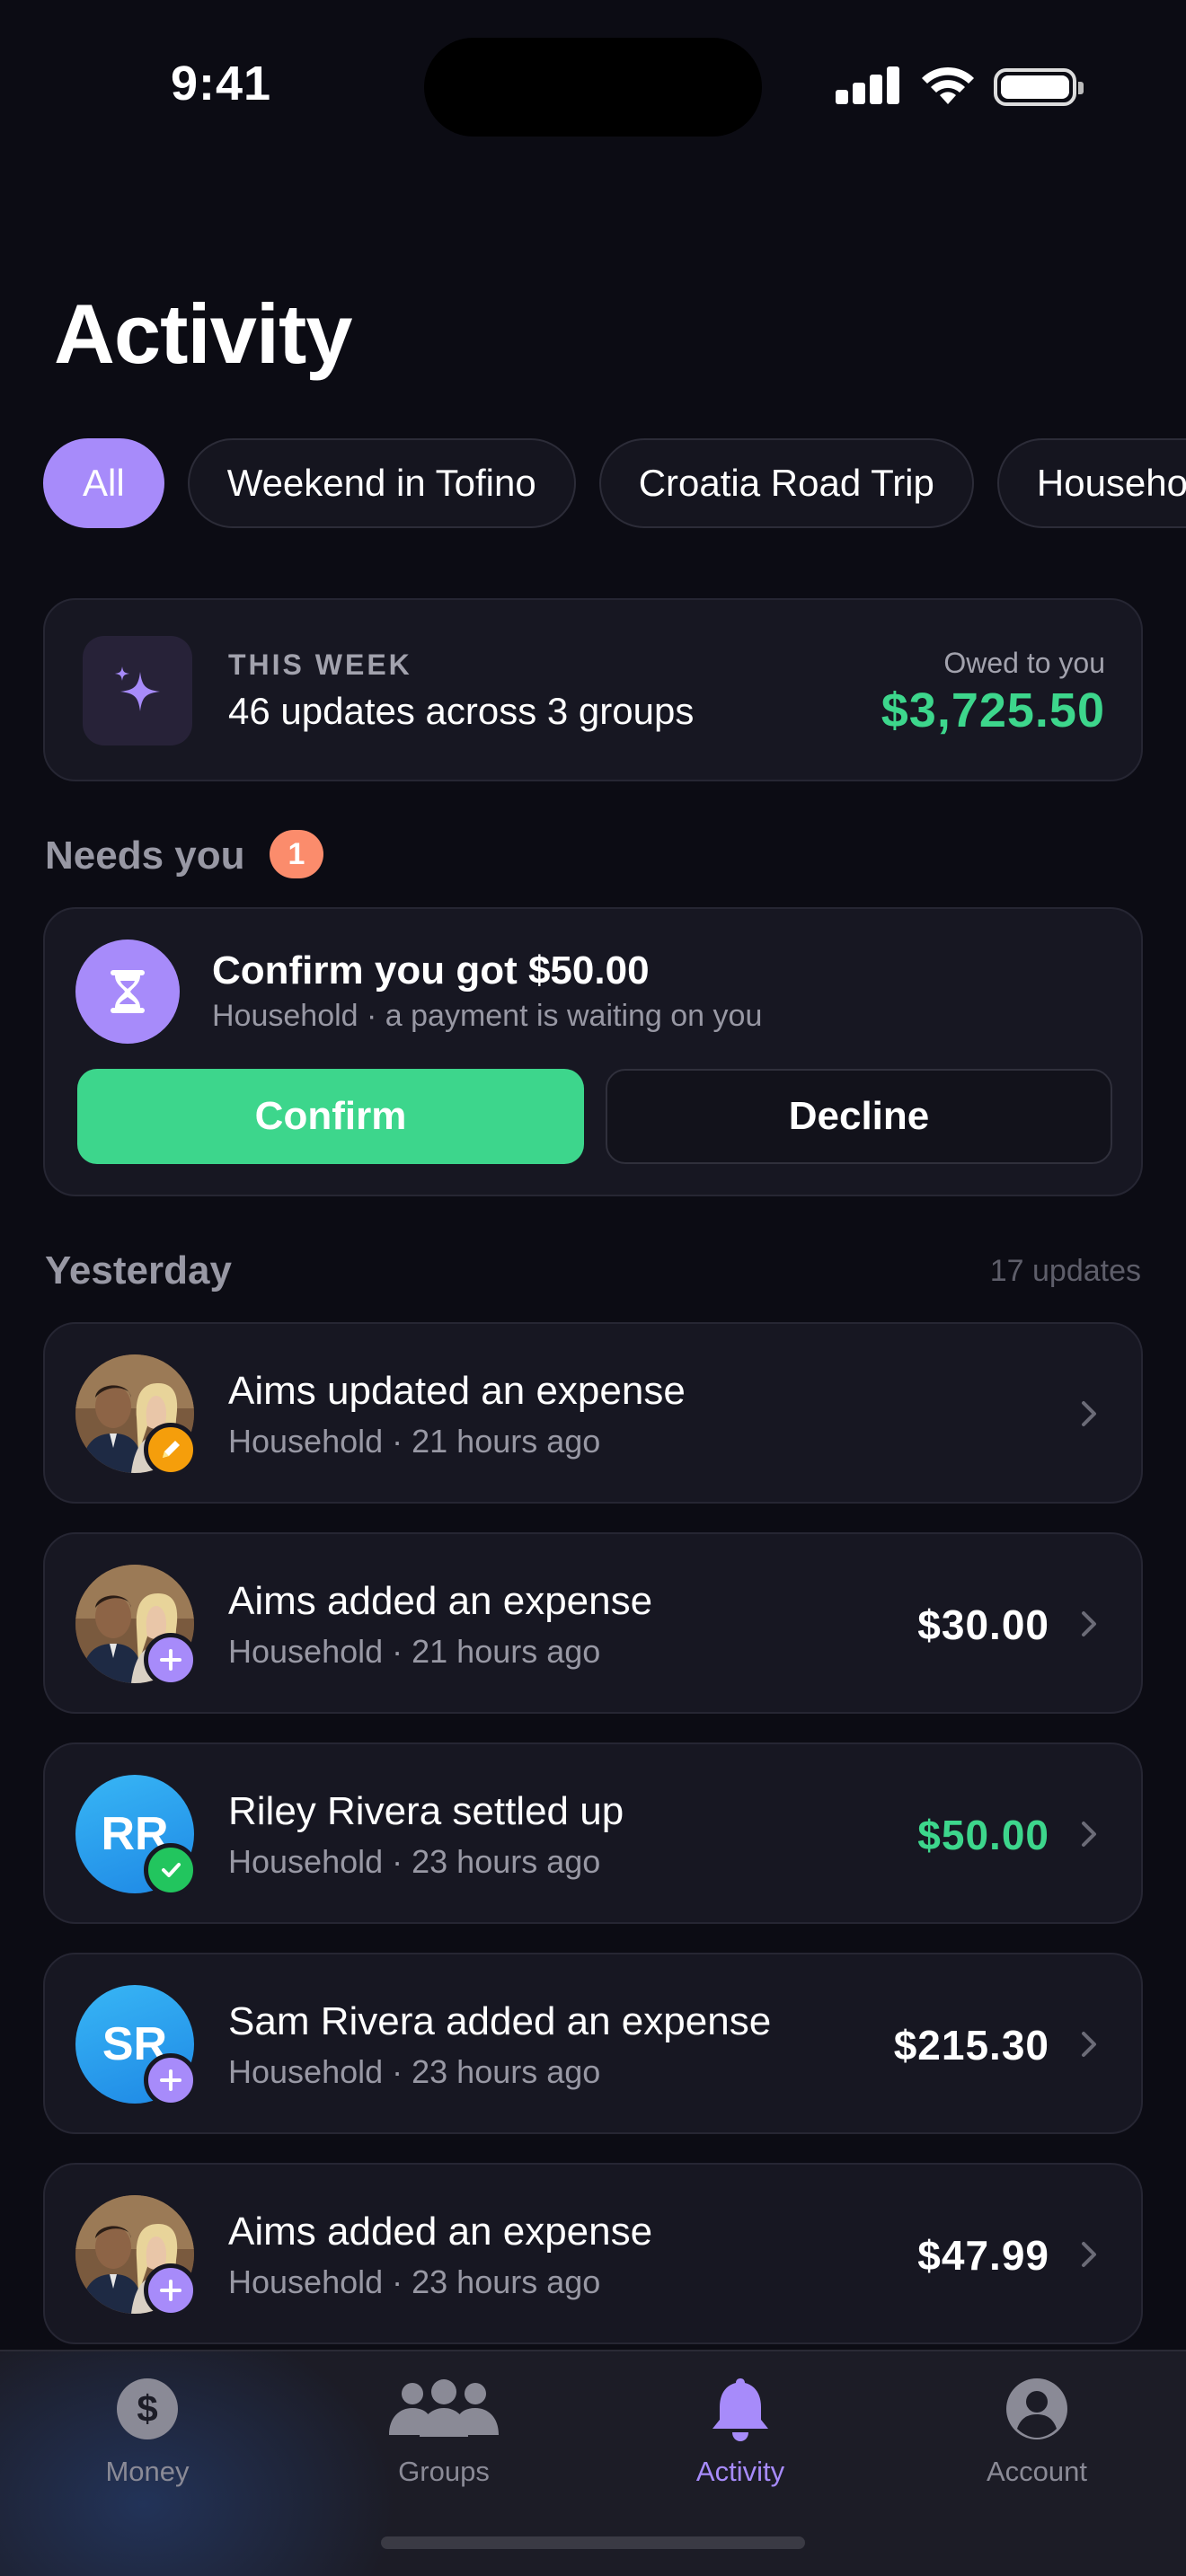  What do you see at coordinates (993, 710) in the screenshot?
I see `owed-amount: $3,725.50` at bounding box center [993, 710].